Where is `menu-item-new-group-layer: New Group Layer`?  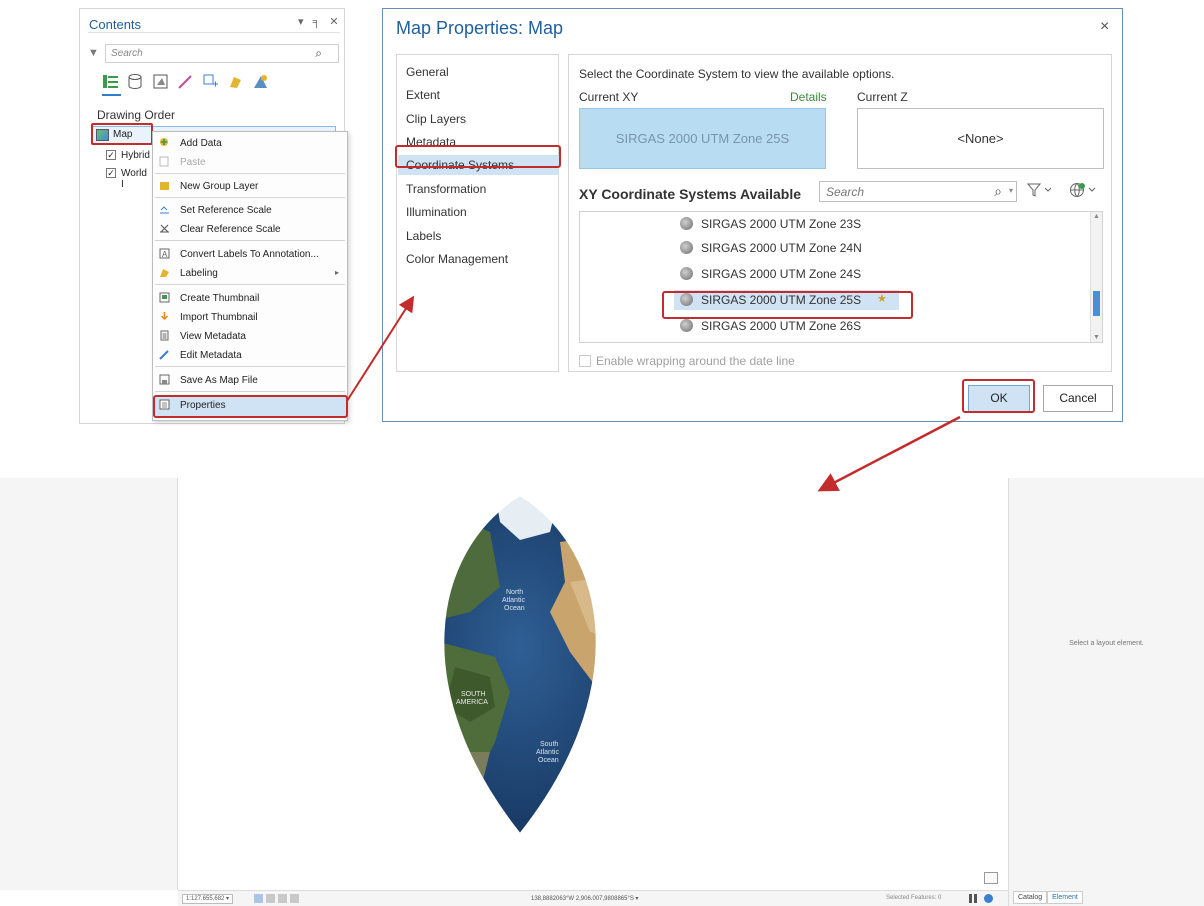 menu-item-new-group-layer: New Group Layer is located at coordinates (250, 186).